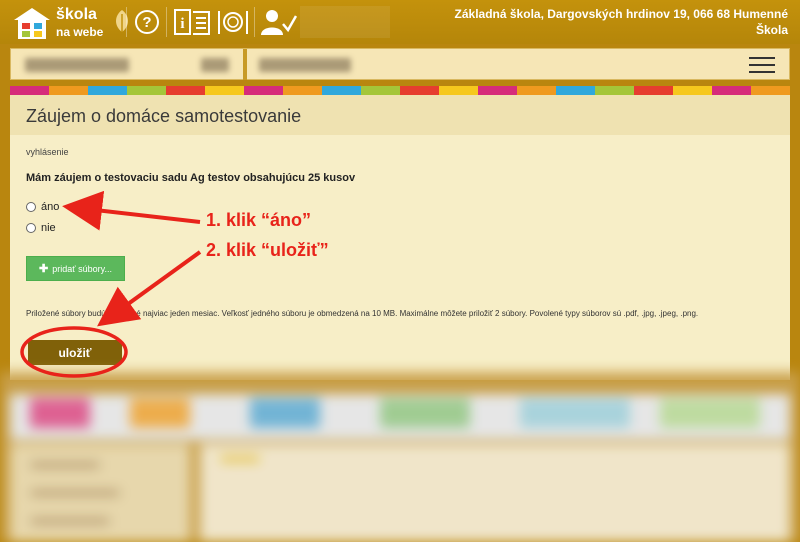 The image size is (800, 542). What do you see at coordinates (50, 207) in the screenshot?
I see `option-ano-label: áno` at bounding box center [50, 207].